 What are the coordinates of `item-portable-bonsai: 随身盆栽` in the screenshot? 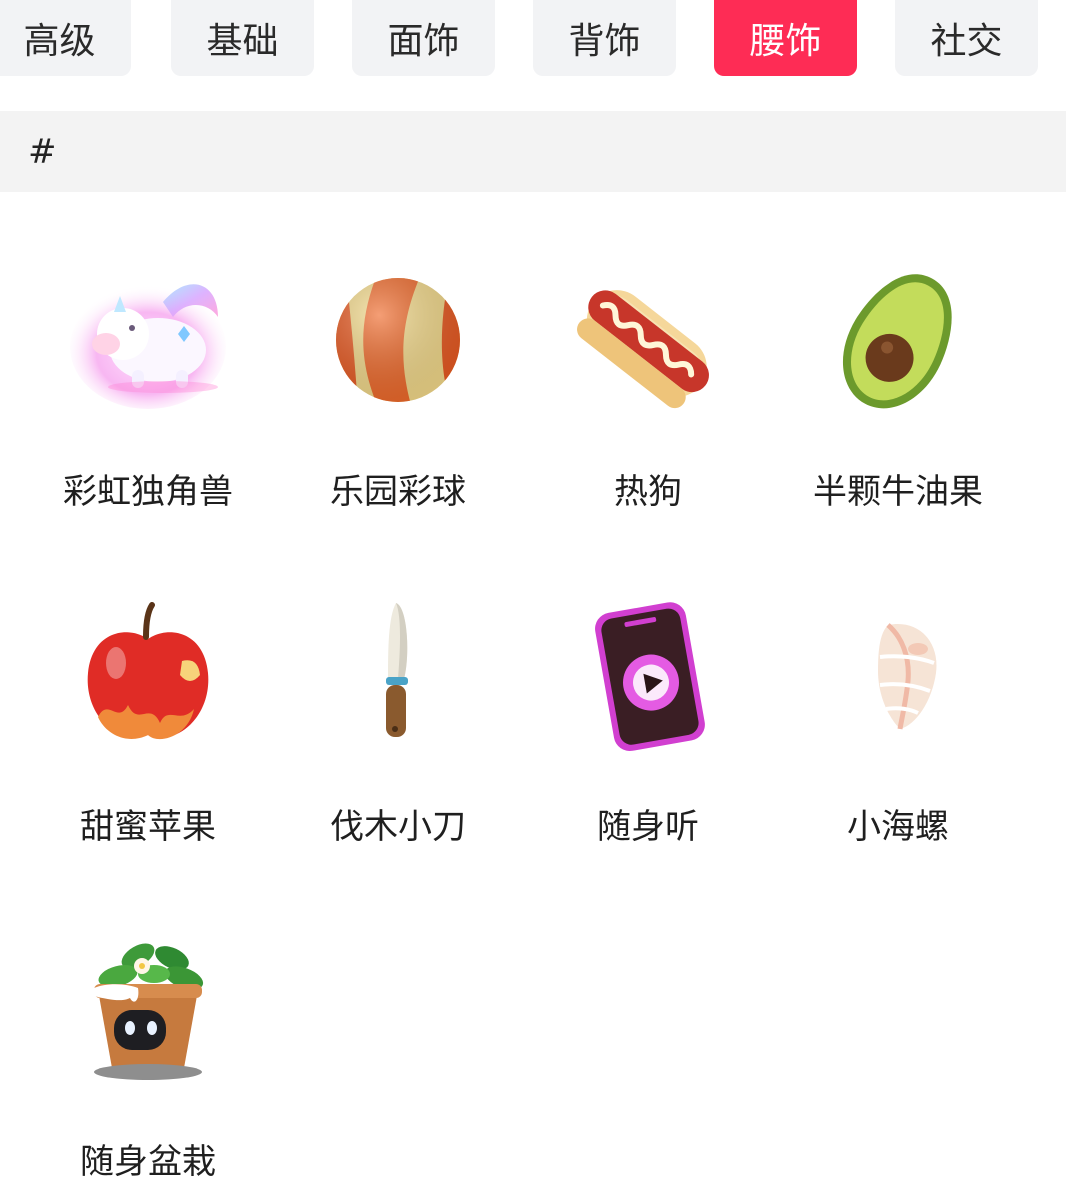 It's located at (148, 1055).